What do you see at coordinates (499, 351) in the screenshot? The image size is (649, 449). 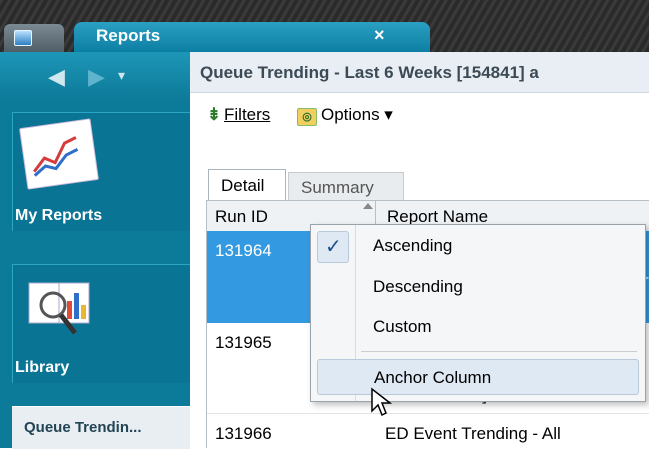 I see `menu-separator` at bounding box center [499, 351].